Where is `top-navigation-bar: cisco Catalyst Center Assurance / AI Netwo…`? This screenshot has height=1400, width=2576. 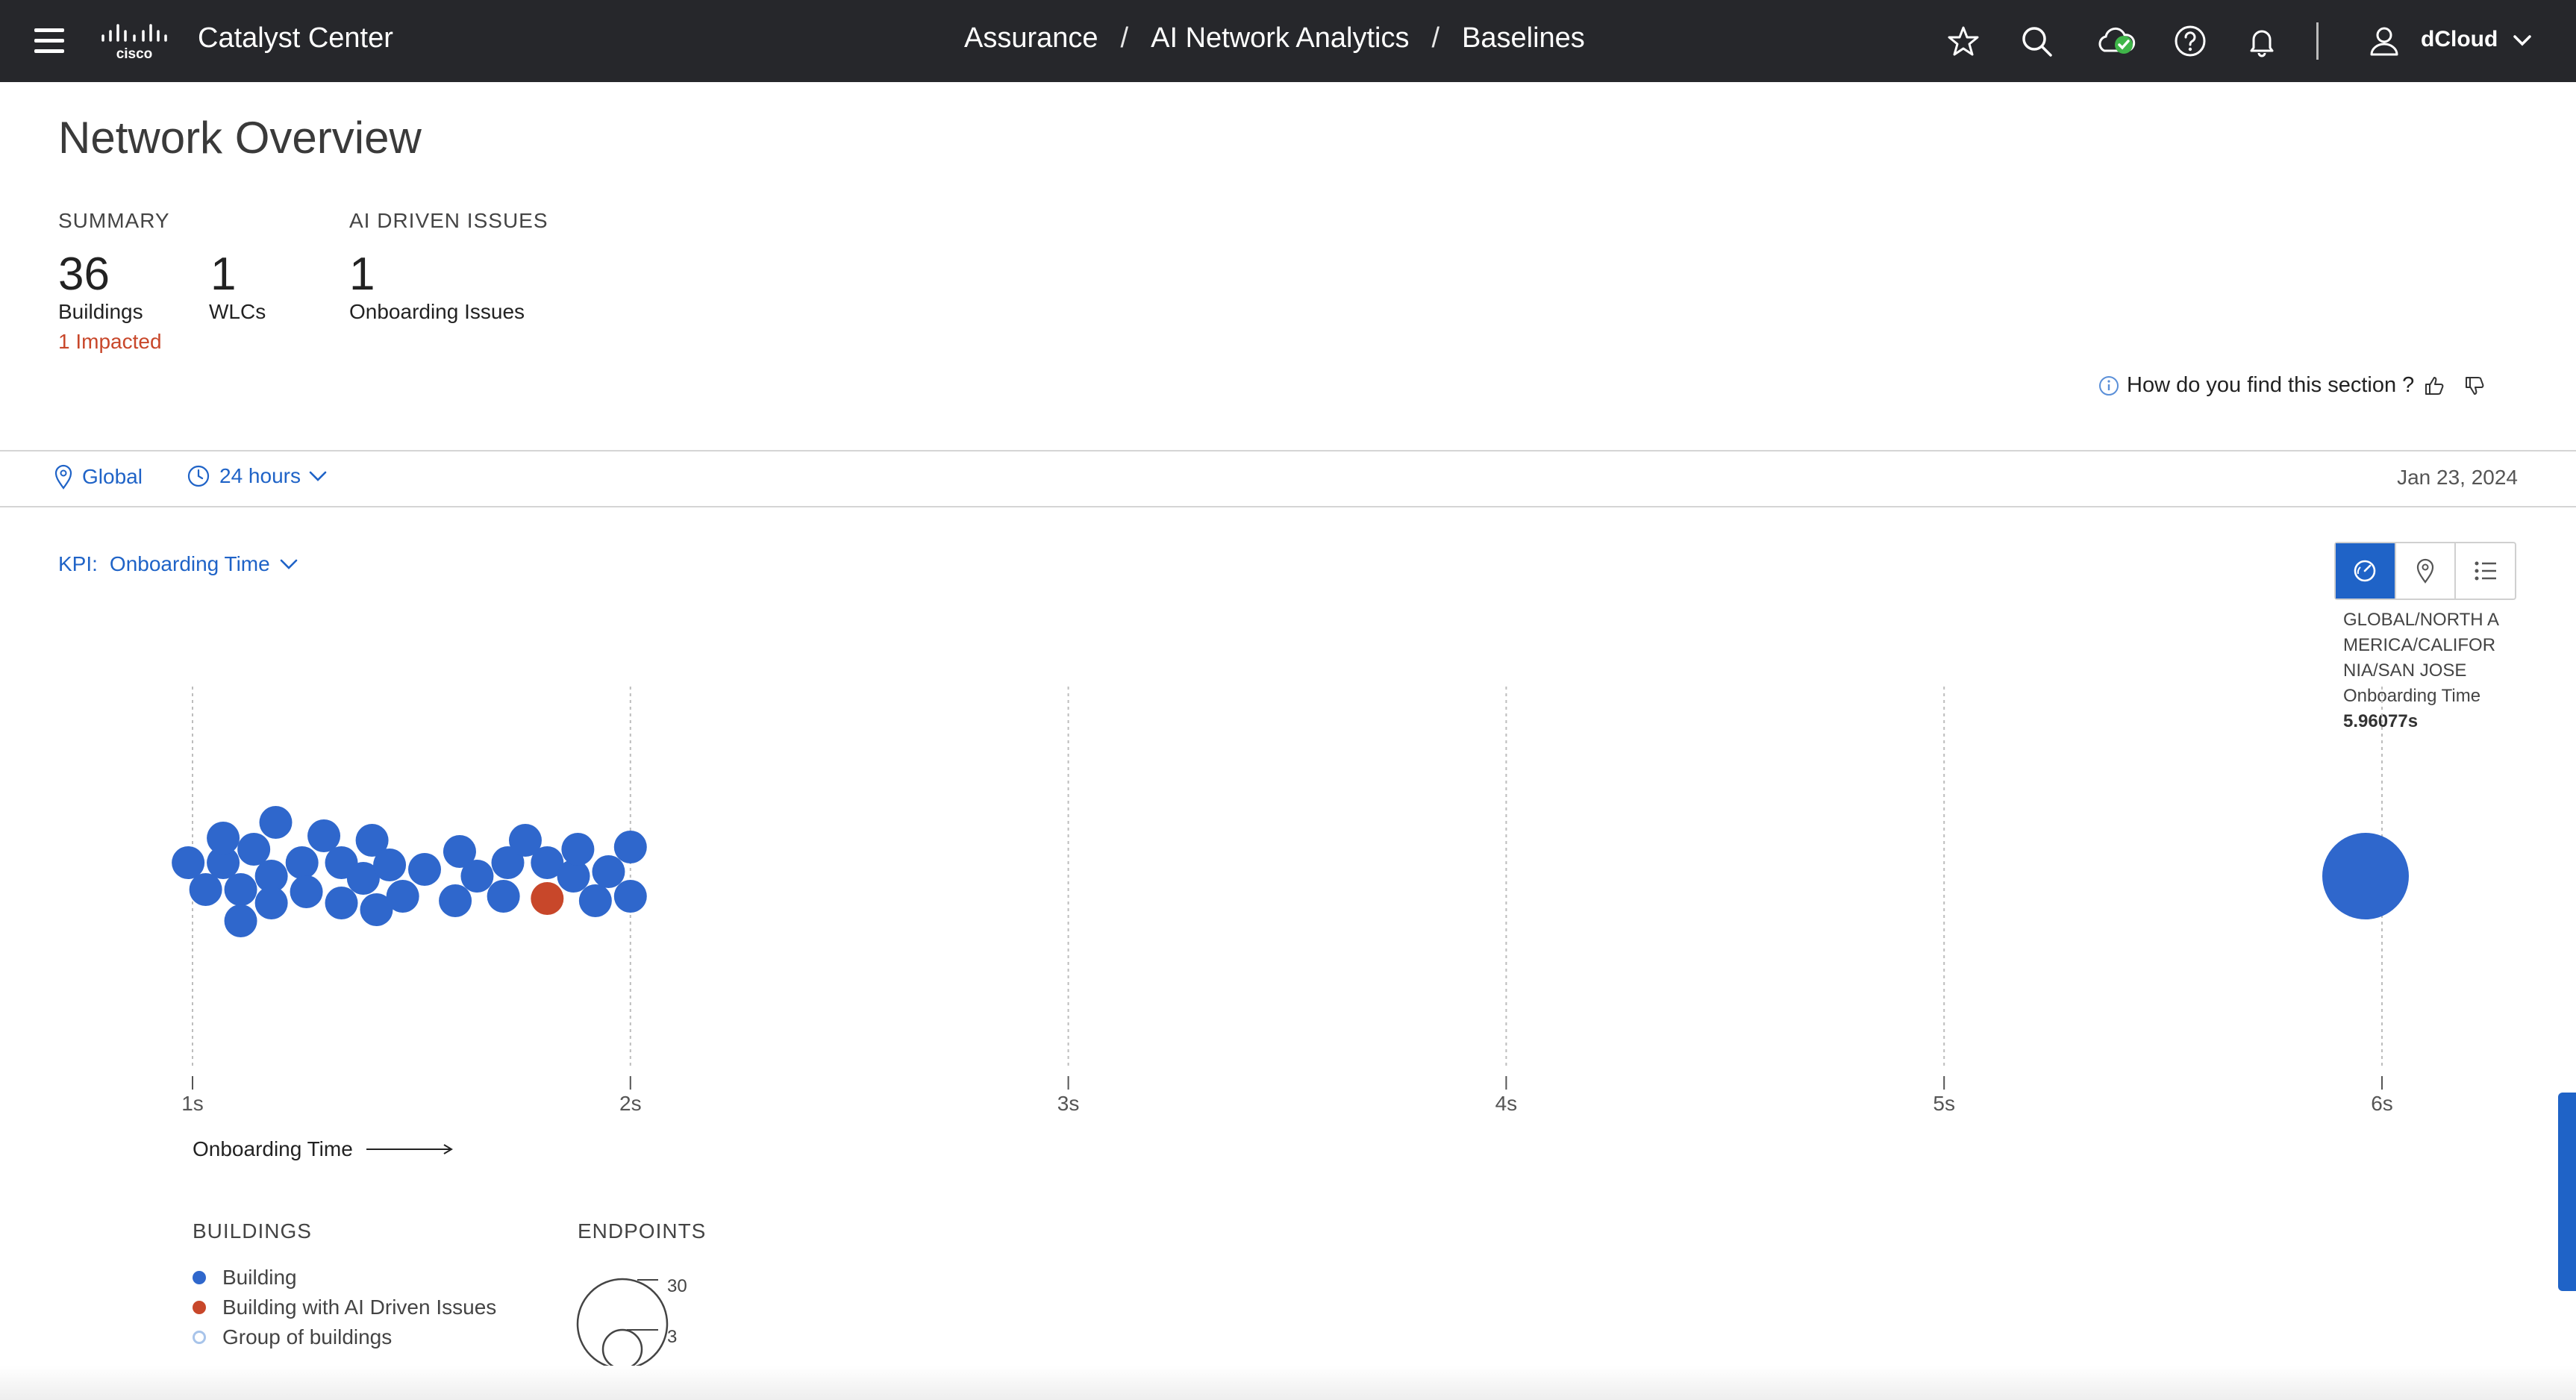
top-navigation-bar: cisco Catalyst Center Assurance / AI Netwo… is located at coordinates (1288, 41).